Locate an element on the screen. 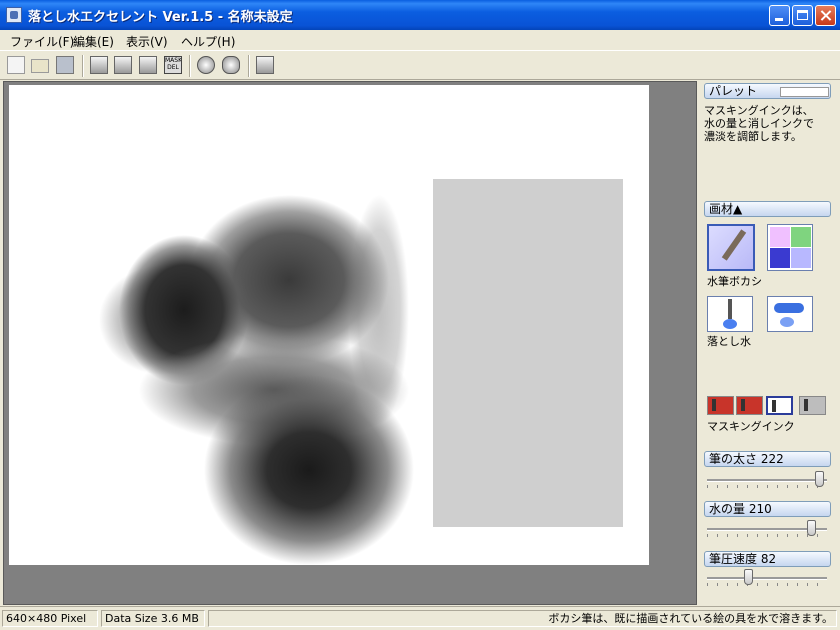 The width and height of the screenshot is (840, 630). media-header-button: 画材▲ is located at coordinates (767, 209).